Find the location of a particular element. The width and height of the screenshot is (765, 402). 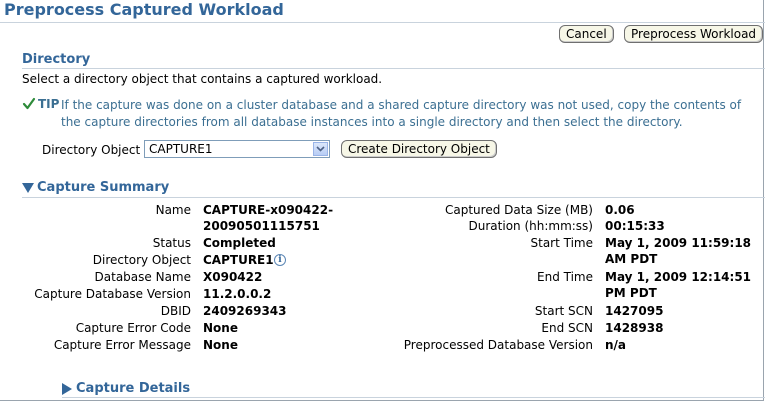

capture-details-divider is located at coordinates (413, 397).